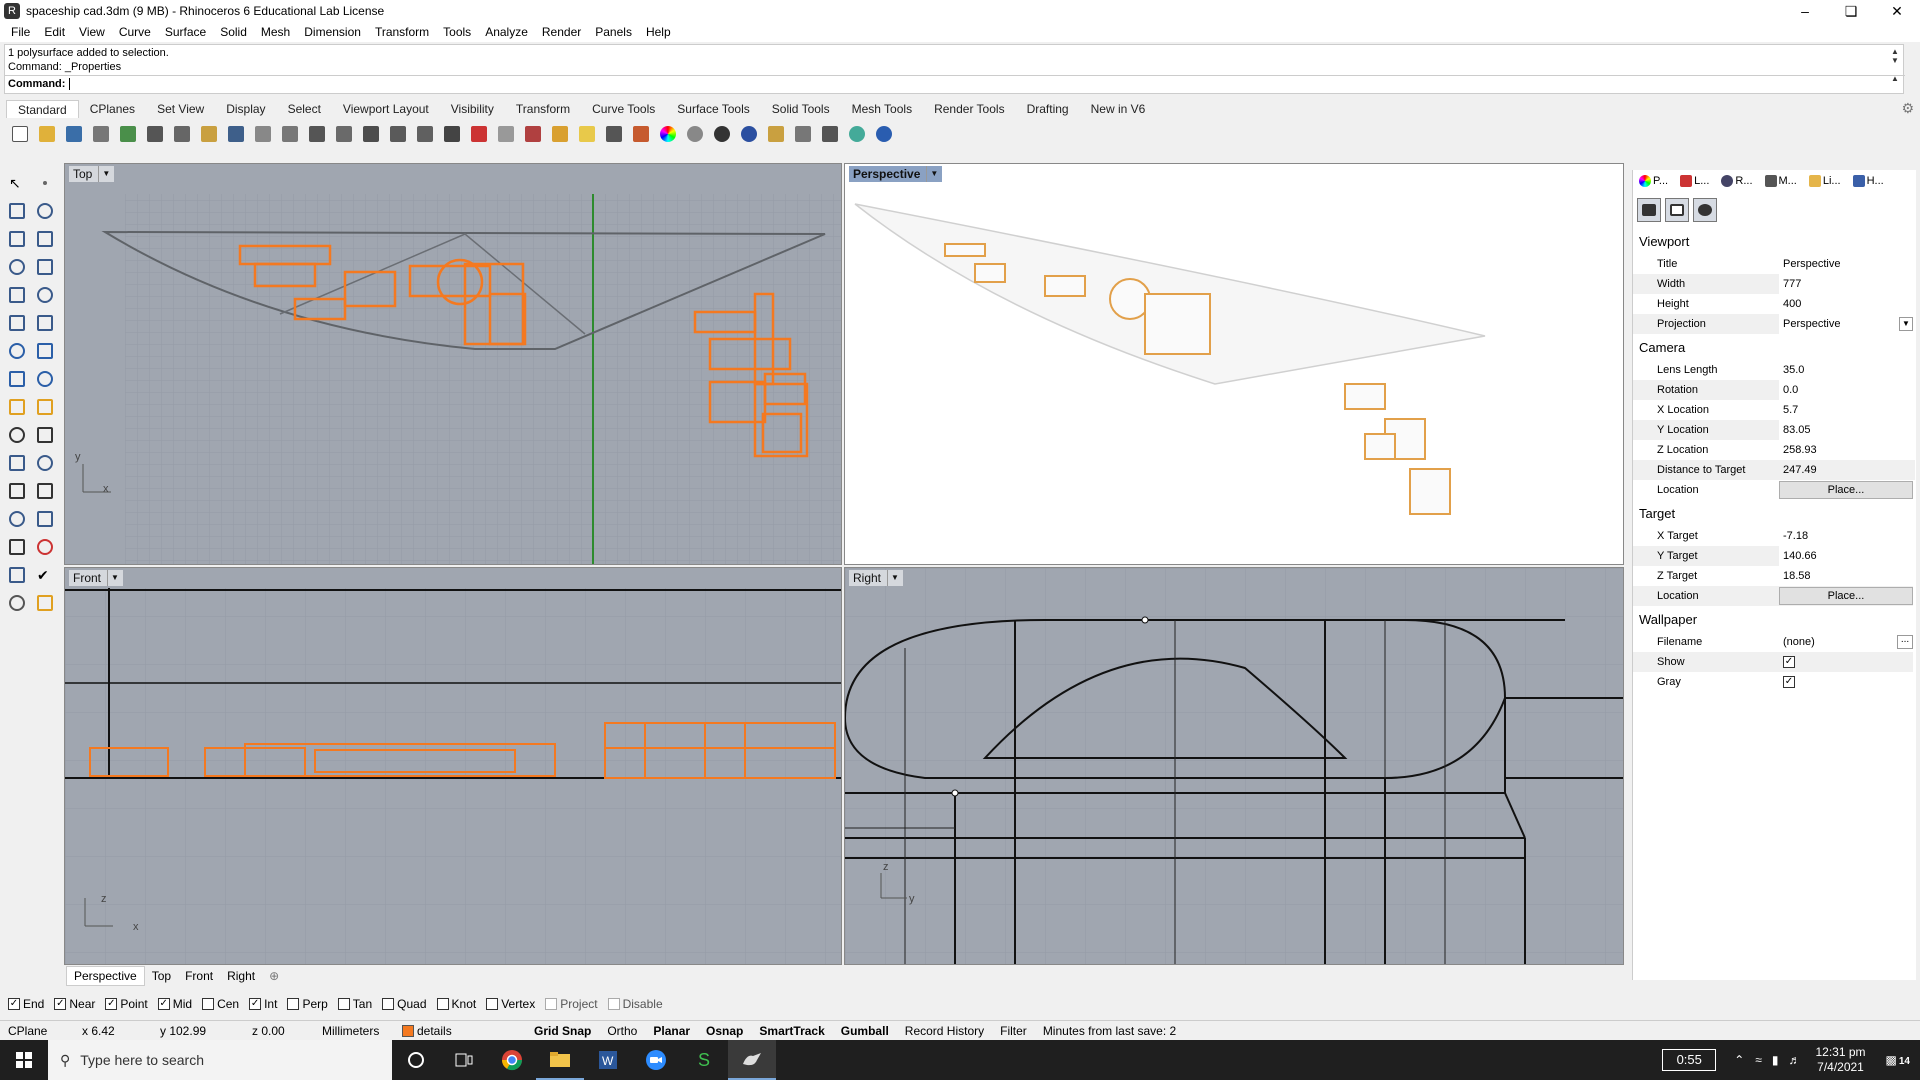 The width and height of the screenshot is (1920, 1080). What do you see at coordinates (398, 134) in the screenshot?
I see `zoom-selected-icon` at bounding box center [398, 134].